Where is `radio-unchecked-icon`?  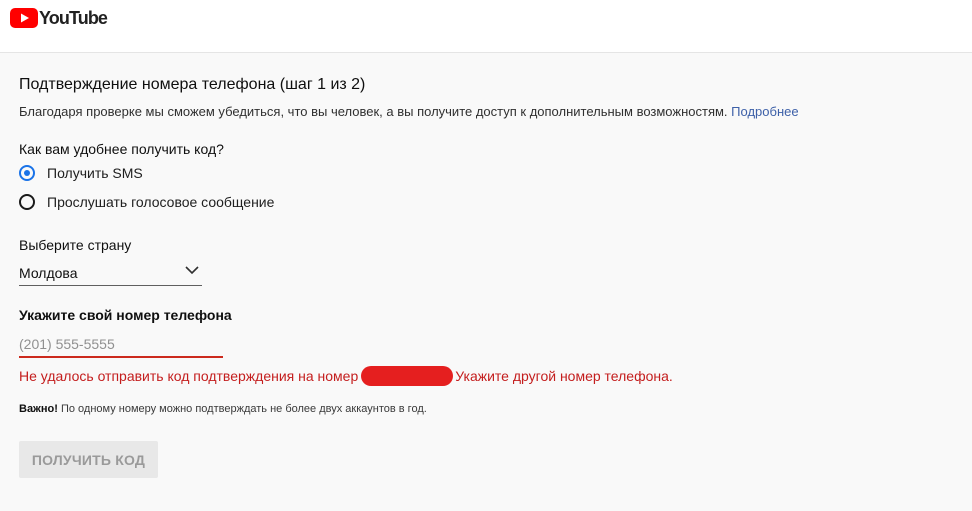
radio-unchecked-icon is located at coordinates (27, 202).